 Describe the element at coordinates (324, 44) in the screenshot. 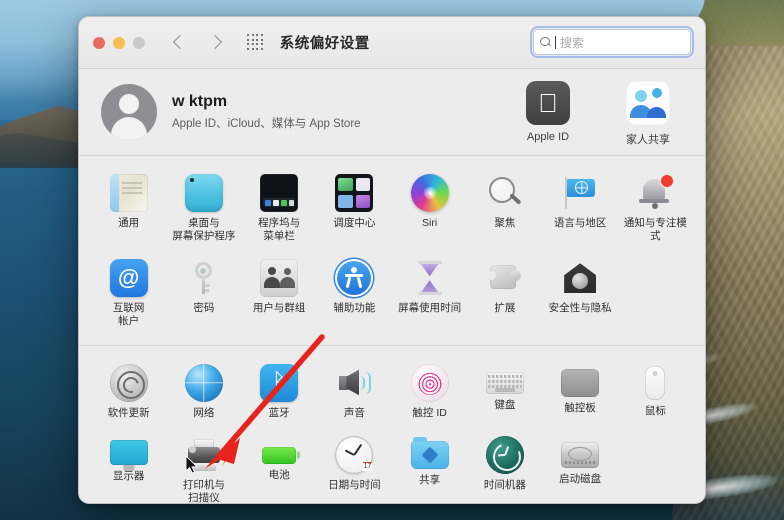

I see `page-title: 系统偏好设置` at that location.